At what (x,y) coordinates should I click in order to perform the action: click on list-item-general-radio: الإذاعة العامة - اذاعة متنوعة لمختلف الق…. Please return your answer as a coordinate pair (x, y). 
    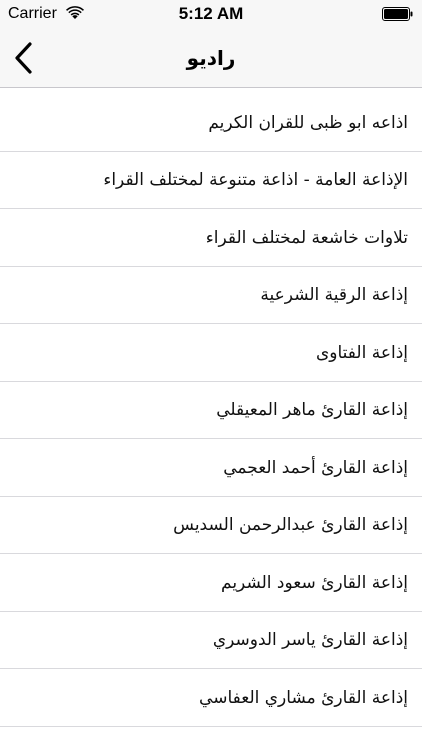
    Looking at the image, I should click on (211, 181).